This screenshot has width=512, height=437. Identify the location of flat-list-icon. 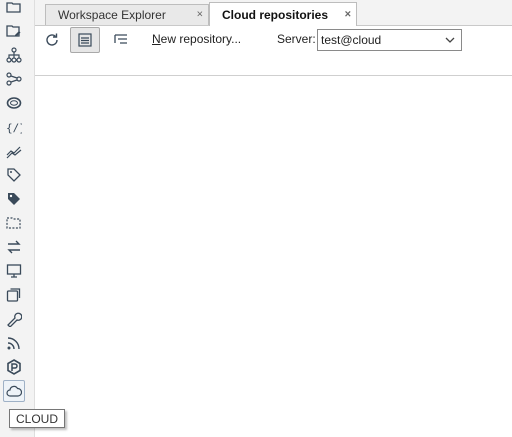
(85, 40).